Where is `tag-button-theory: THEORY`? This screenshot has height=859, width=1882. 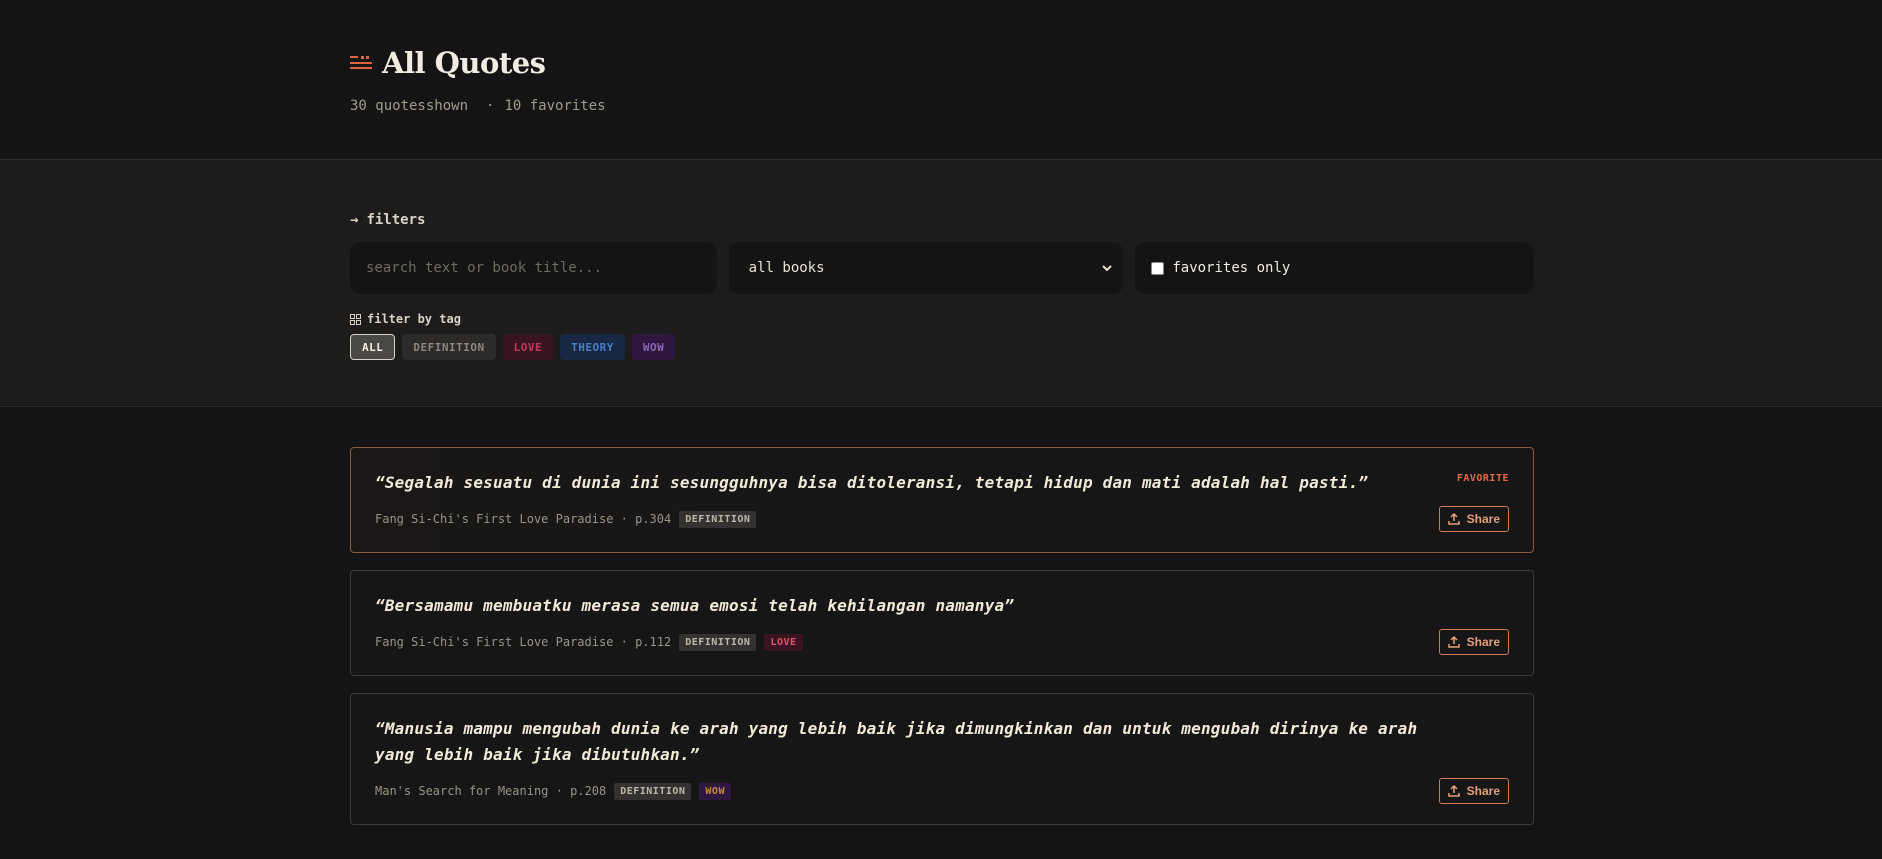
tag-button-theory: THEORY is located at coordinates (592, 347).